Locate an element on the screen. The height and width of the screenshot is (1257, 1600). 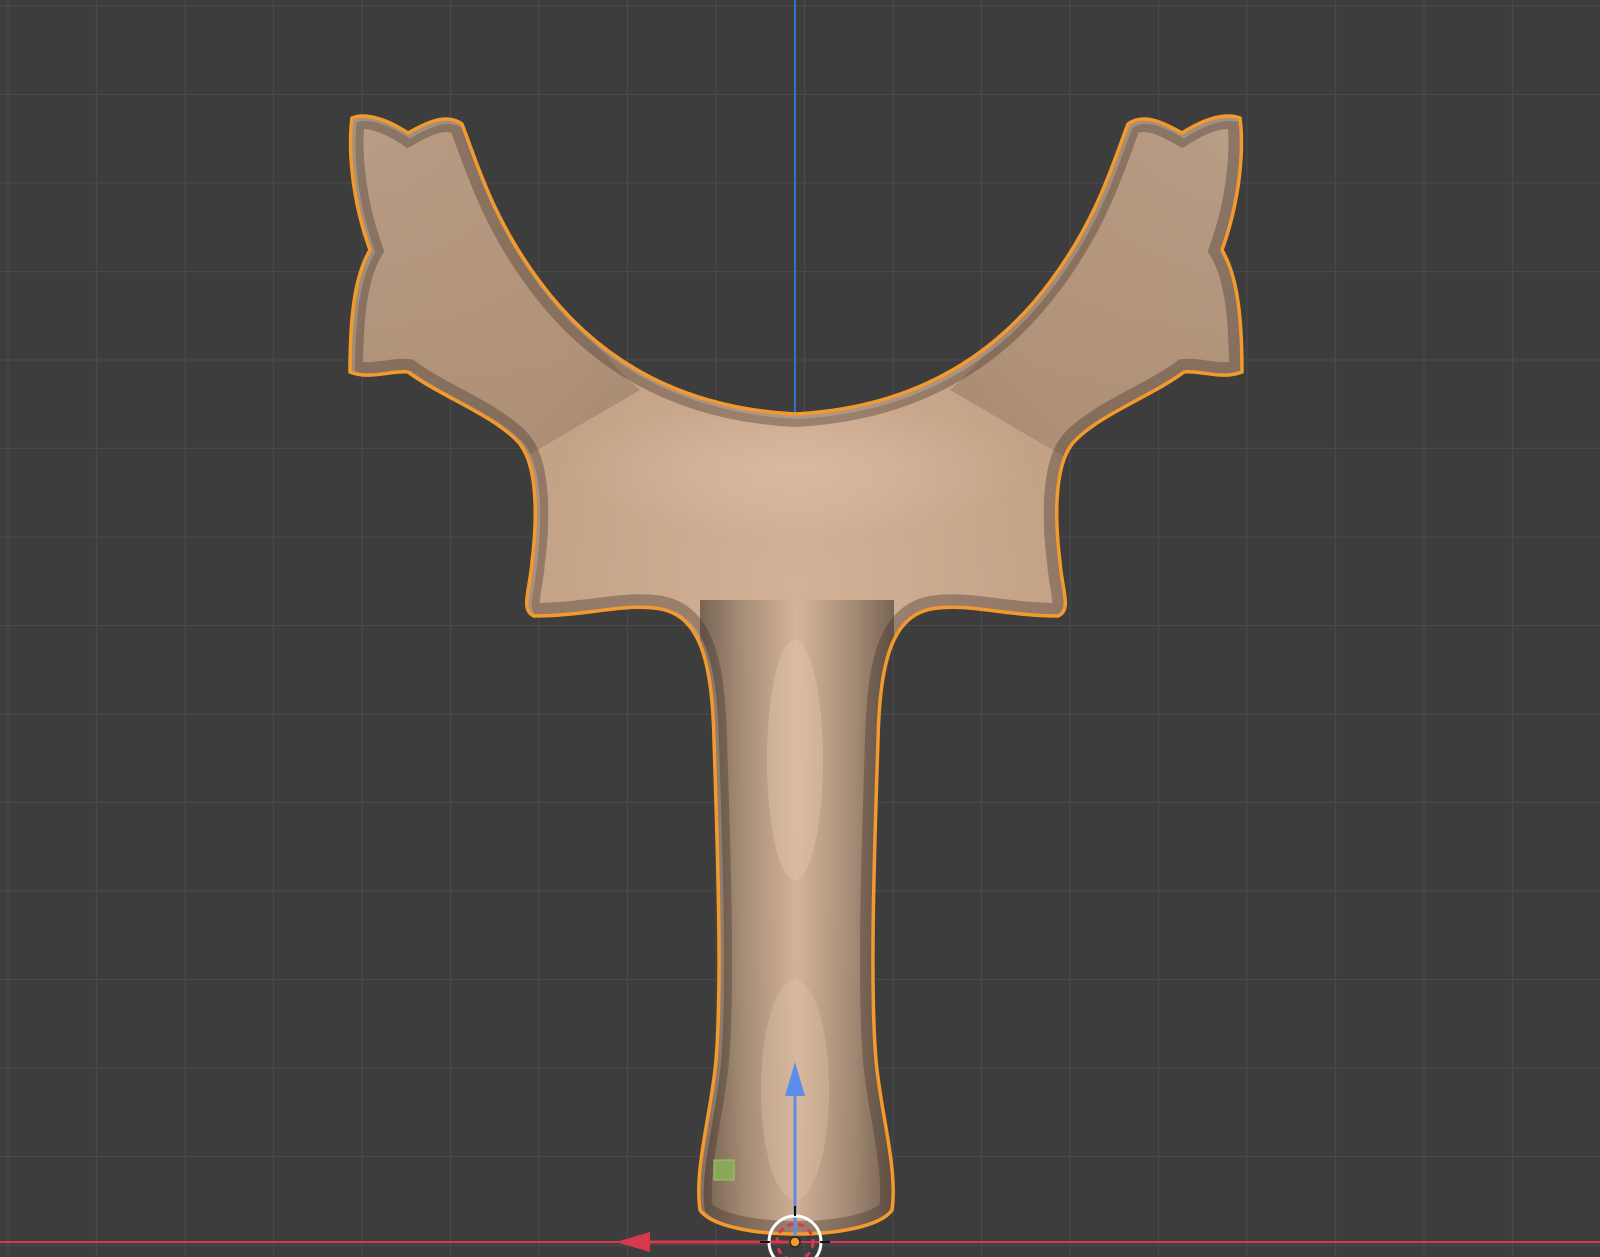
plane-handle-icon is located at coordinates (724, 1170).